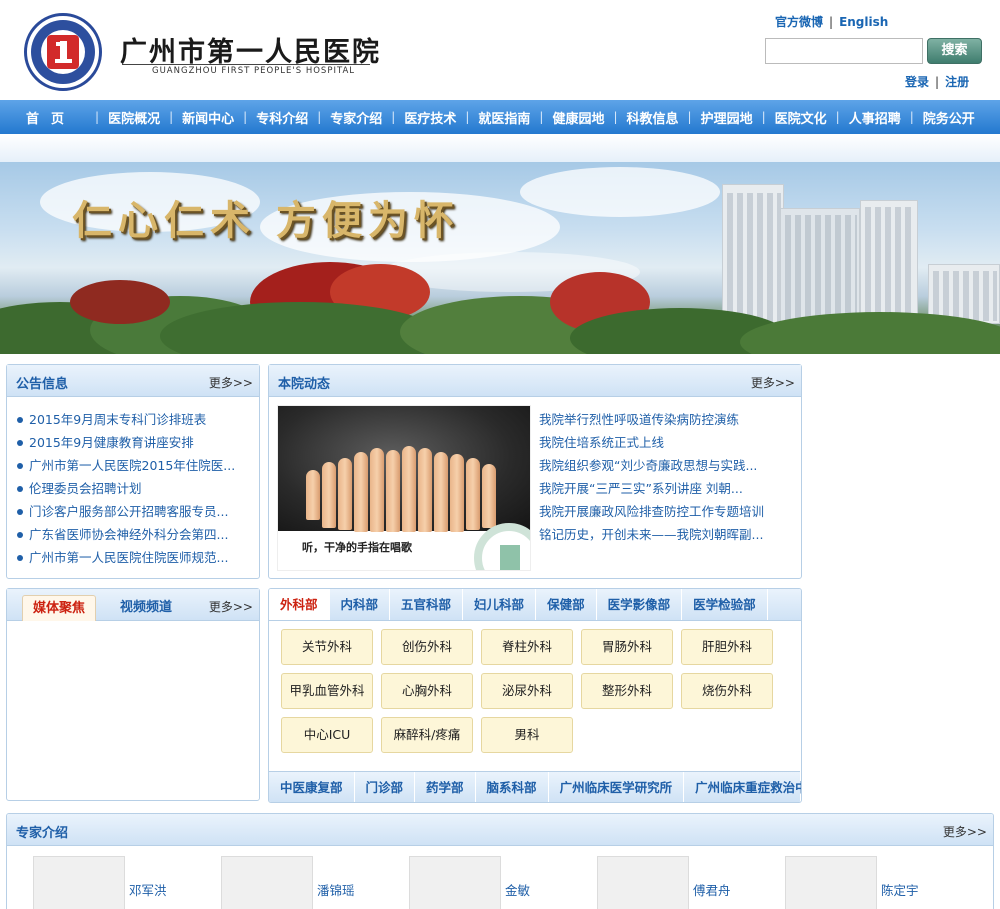 Image resolution: width=1000 pixels, height=909 pixels. Describe the element at coordinates (535, 381) in the screenshot. I see `panel-header: 本院动态 更多>>` at that location.